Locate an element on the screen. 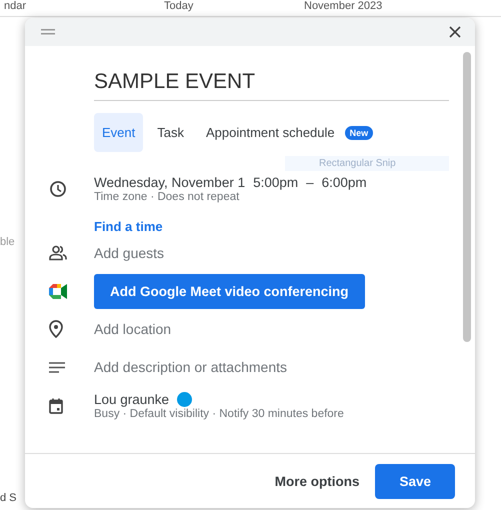 Image resolution: width=501 pixels, height=510 pixels. more-options-button: More options is located at coordinates (317, 481).